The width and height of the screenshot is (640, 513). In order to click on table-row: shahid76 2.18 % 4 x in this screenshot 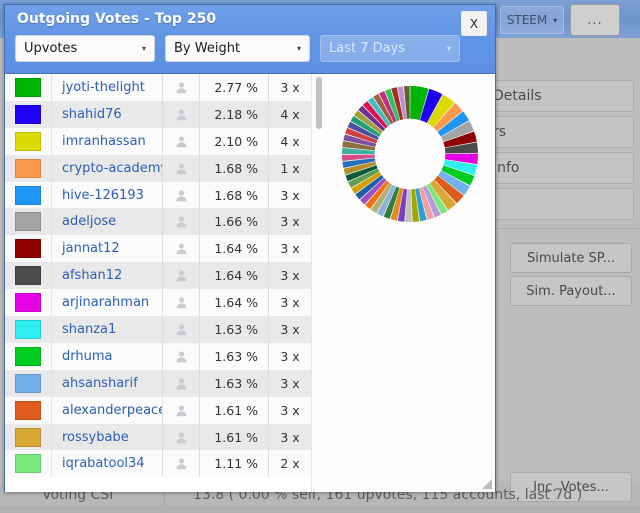, I will do `click(158, 114)`.